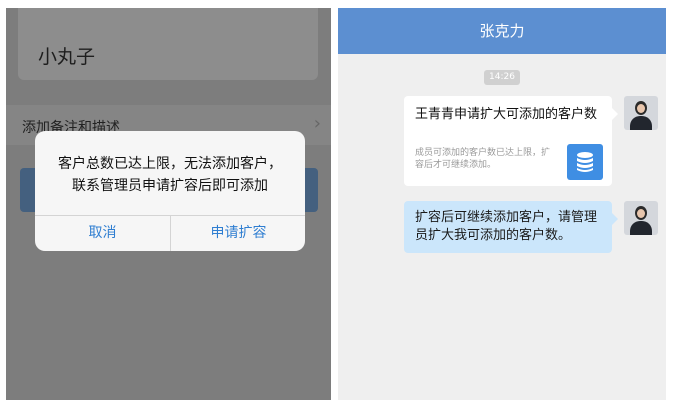 The height and width of the screenshot is (412, 676). Describe the element at coordinates (585, 162) in the screenshot. I see `database-icon` at that location.